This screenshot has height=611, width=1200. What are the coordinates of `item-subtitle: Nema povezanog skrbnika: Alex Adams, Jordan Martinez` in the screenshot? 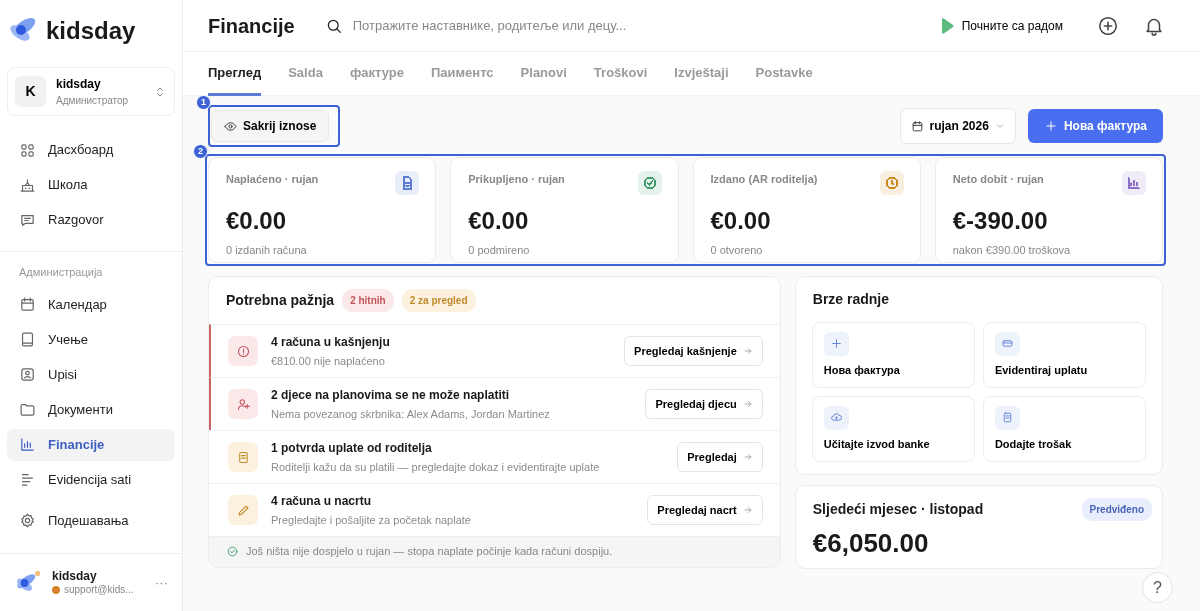 It's located at (410, 414).